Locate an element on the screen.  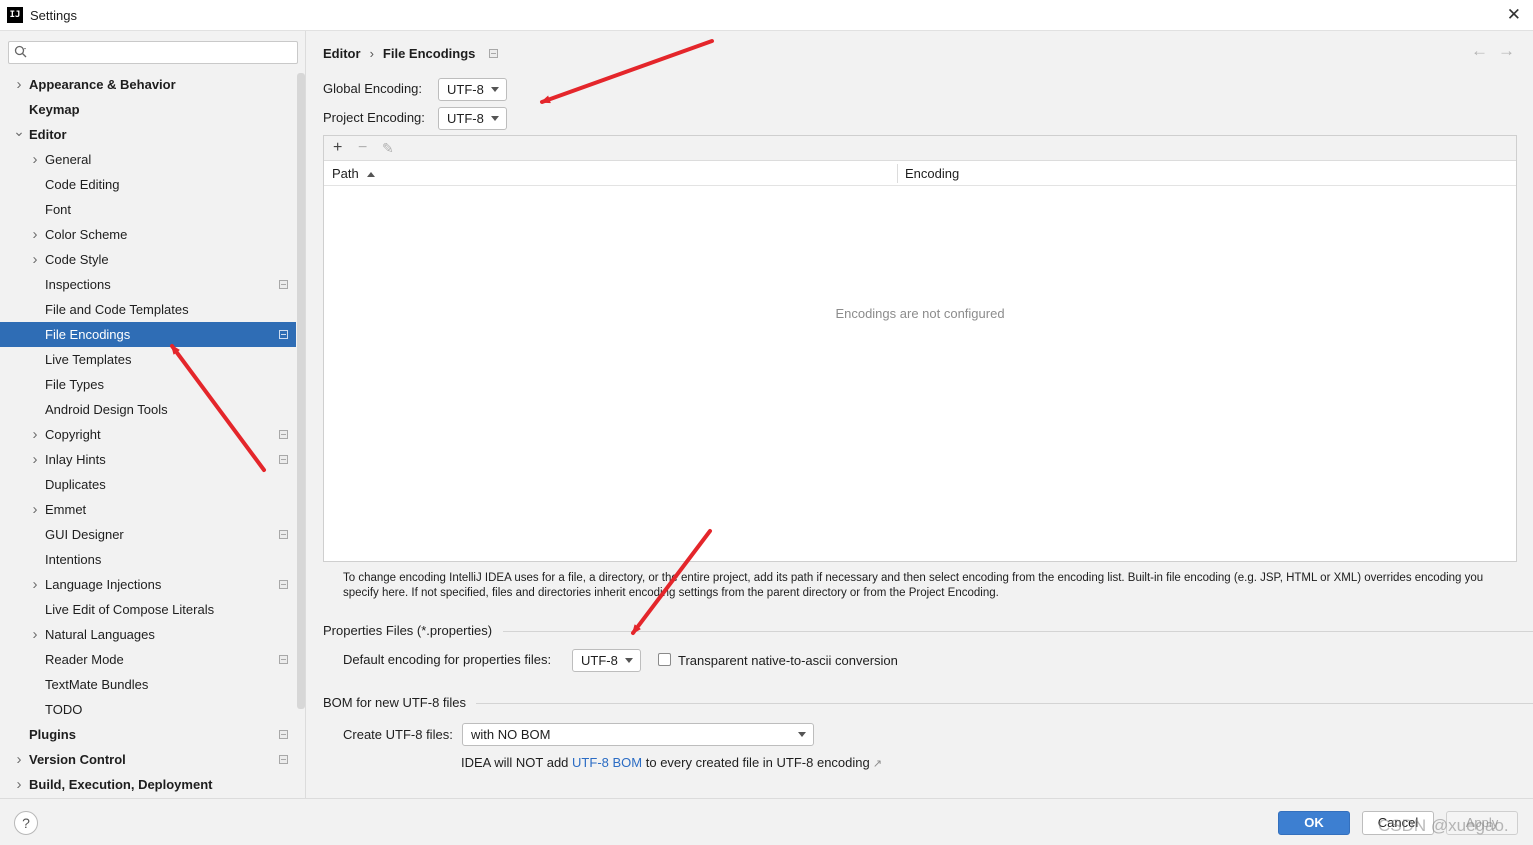
cancel-button: Cancel is located at coordinates (1398, 823).